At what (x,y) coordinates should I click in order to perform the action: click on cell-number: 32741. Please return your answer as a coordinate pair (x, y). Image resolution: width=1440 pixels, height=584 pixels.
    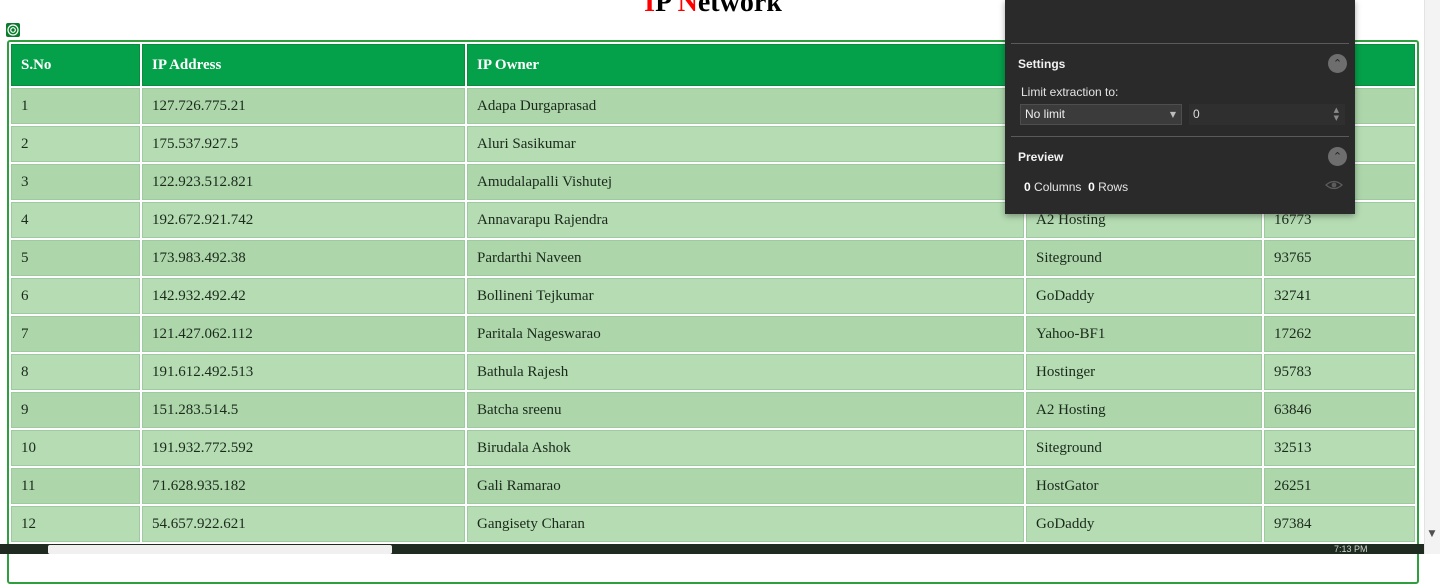
    Looking at the image, I should click on (1339, 296).